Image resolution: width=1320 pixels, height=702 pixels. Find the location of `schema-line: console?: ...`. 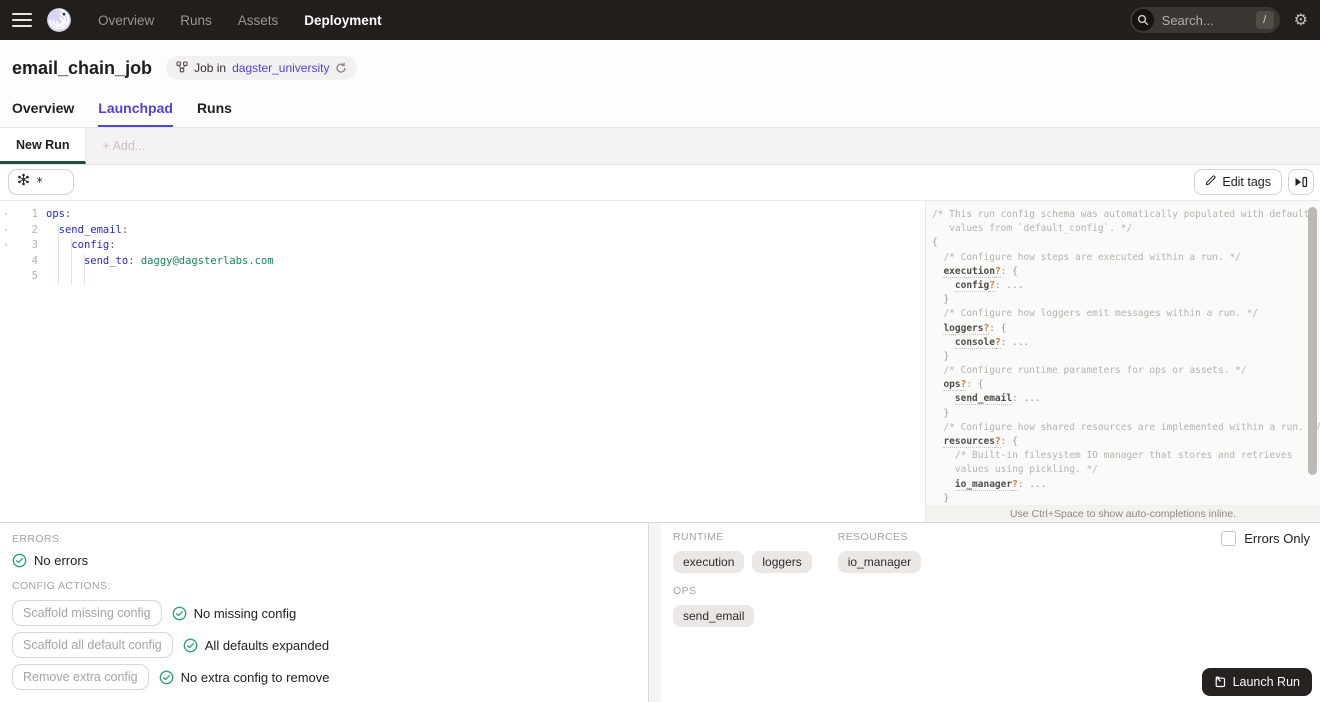

schema-line: console?: ... is located at coordinates (992, 342).